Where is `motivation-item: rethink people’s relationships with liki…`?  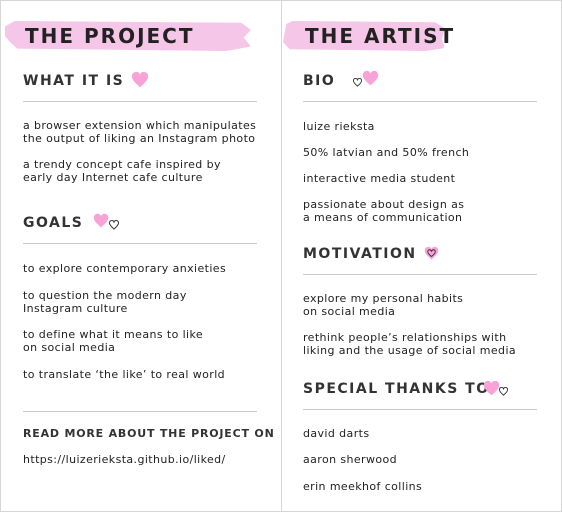
motivation-item: rethink people’s relationships with liki… is located at coordinates (410, 344).